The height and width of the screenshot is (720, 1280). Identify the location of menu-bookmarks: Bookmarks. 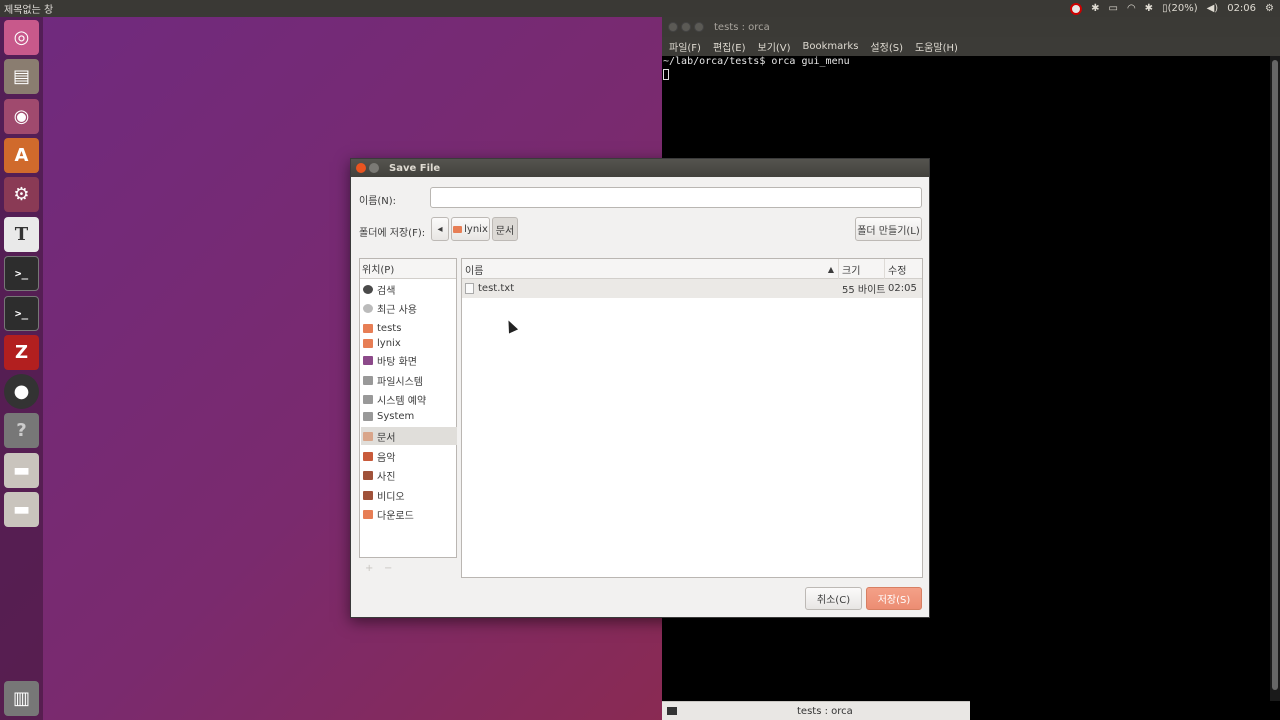
(831, 46).